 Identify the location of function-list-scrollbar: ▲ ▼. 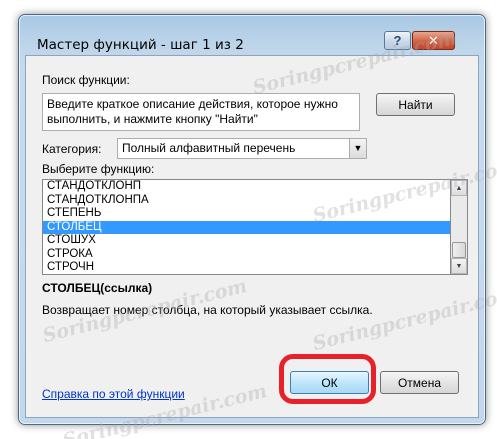
(459, 227).